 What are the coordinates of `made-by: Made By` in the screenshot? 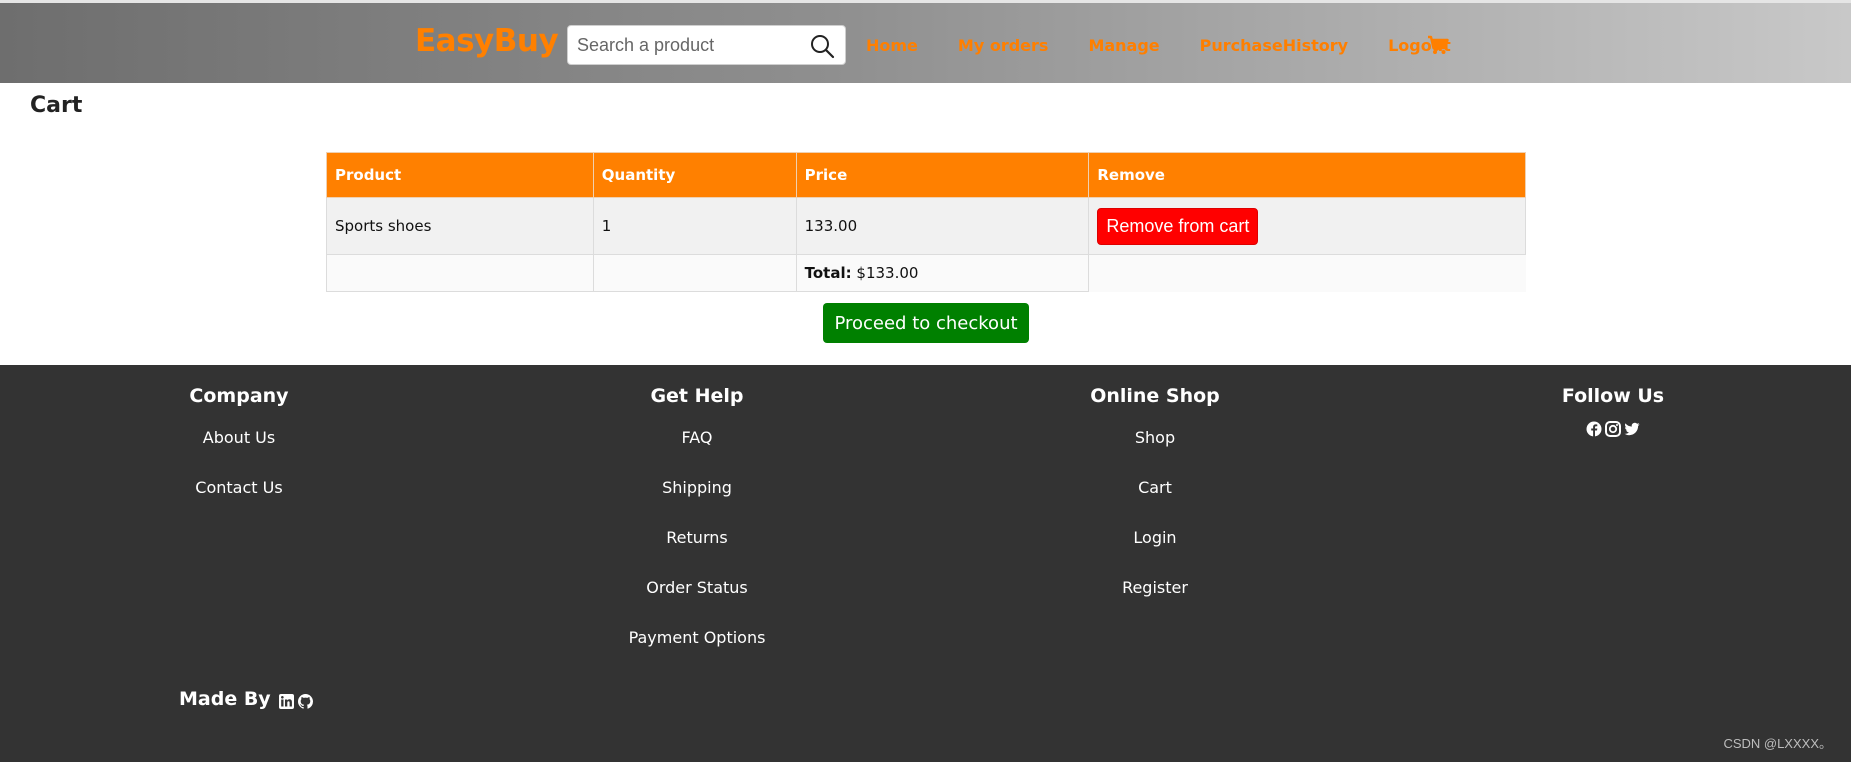 It's located at (246, 699).